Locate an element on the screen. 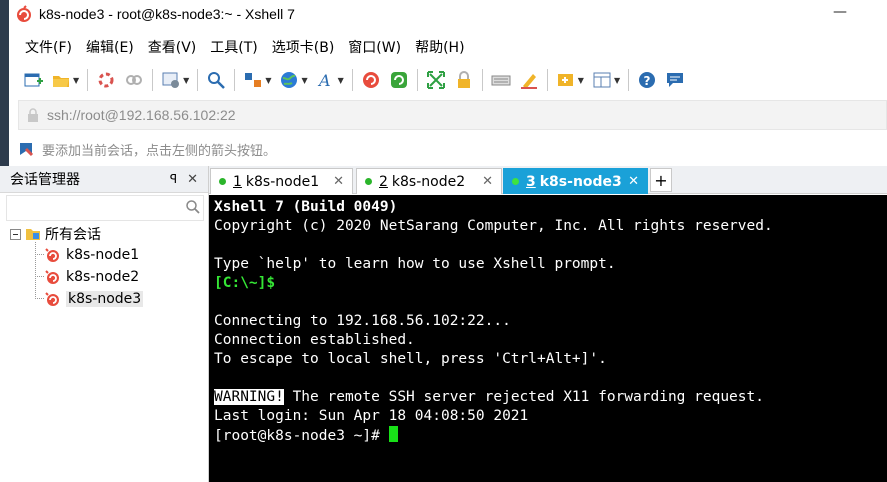 Image resolution: width=887 pixels, height=482 pixels. collapse-icon is located at coordinates (15, 234).